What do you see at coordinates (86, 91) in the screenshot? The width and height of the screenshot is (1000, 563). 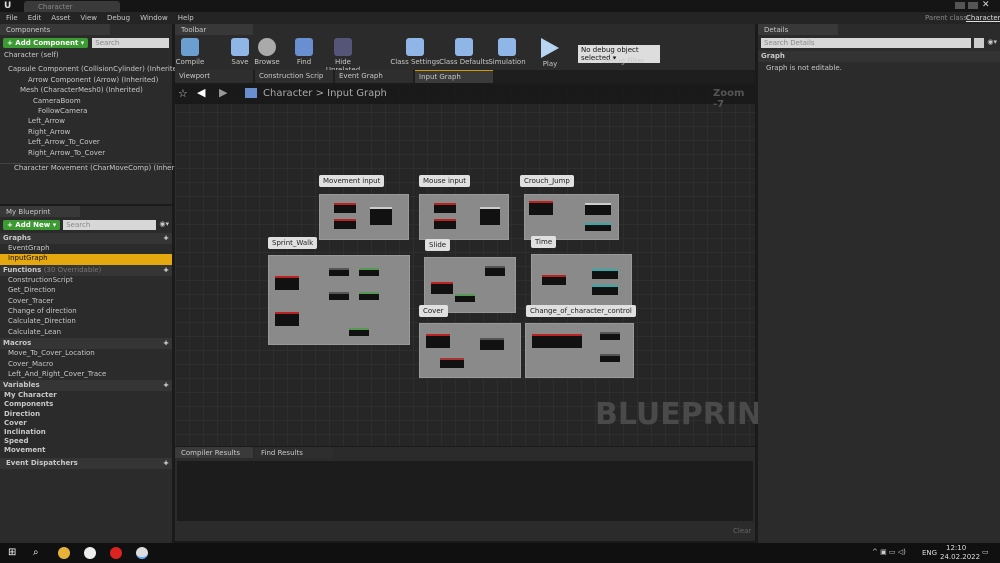 I see `component-item: Mesh (CharacterMesh0) (Inherited)` at bounding box center [86, 91].